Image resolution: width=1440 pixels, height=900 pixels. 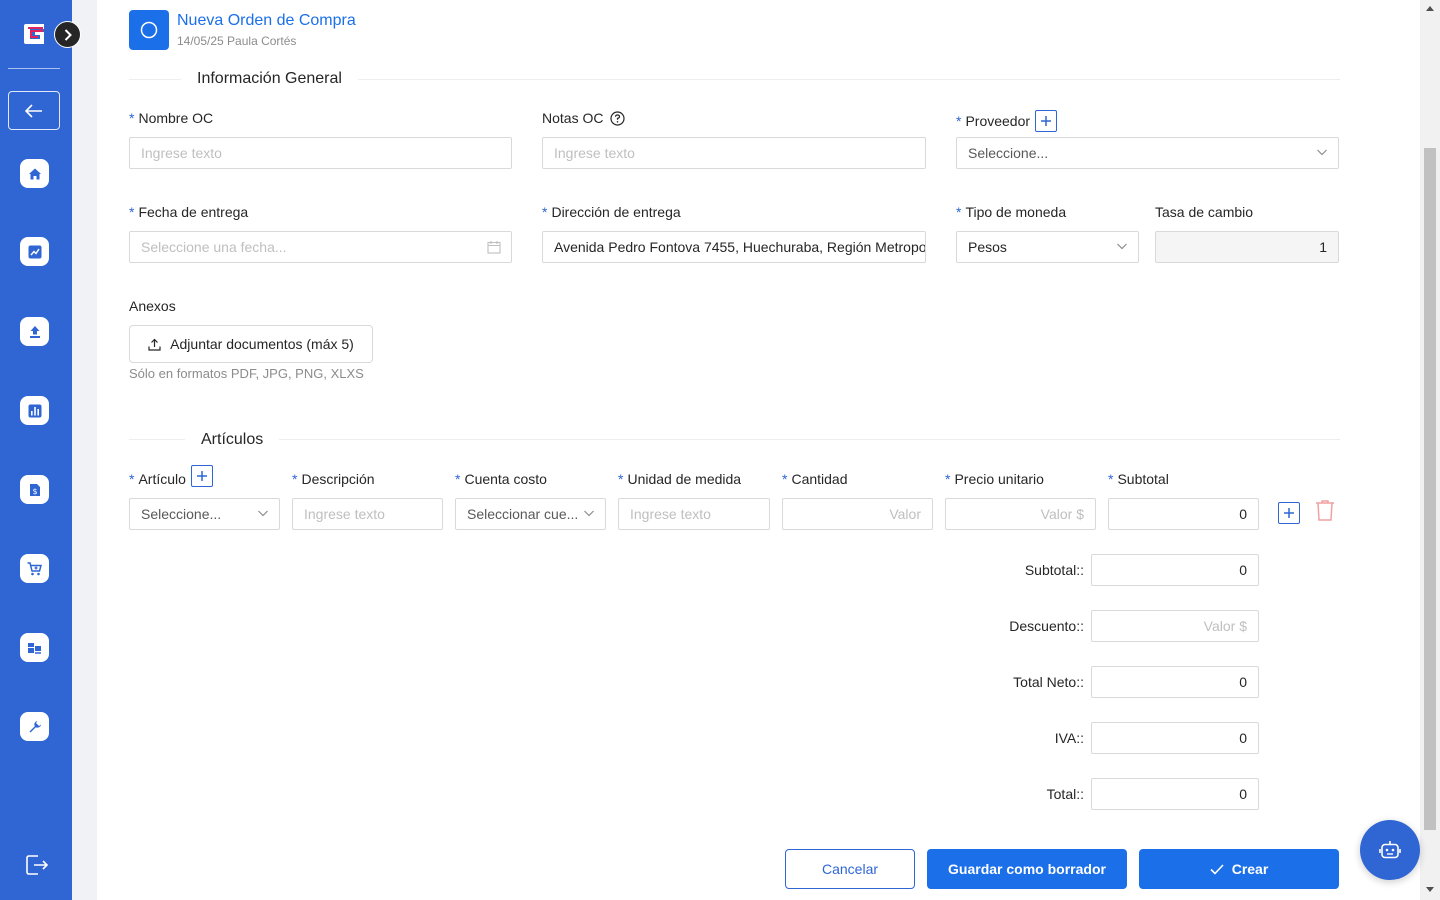 What do you see at coordinates (1046, 626) in the screenshot?
I see `descuento-label: Descuento::` at bounding box center [1046, 626].